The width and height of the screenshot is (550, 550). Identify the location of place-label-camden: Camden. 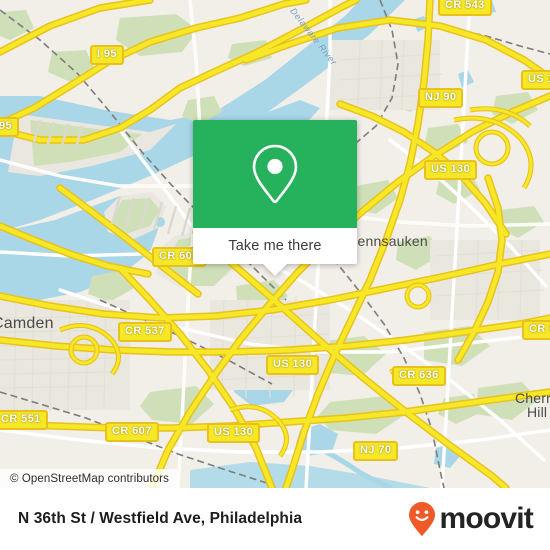
(27, 323).